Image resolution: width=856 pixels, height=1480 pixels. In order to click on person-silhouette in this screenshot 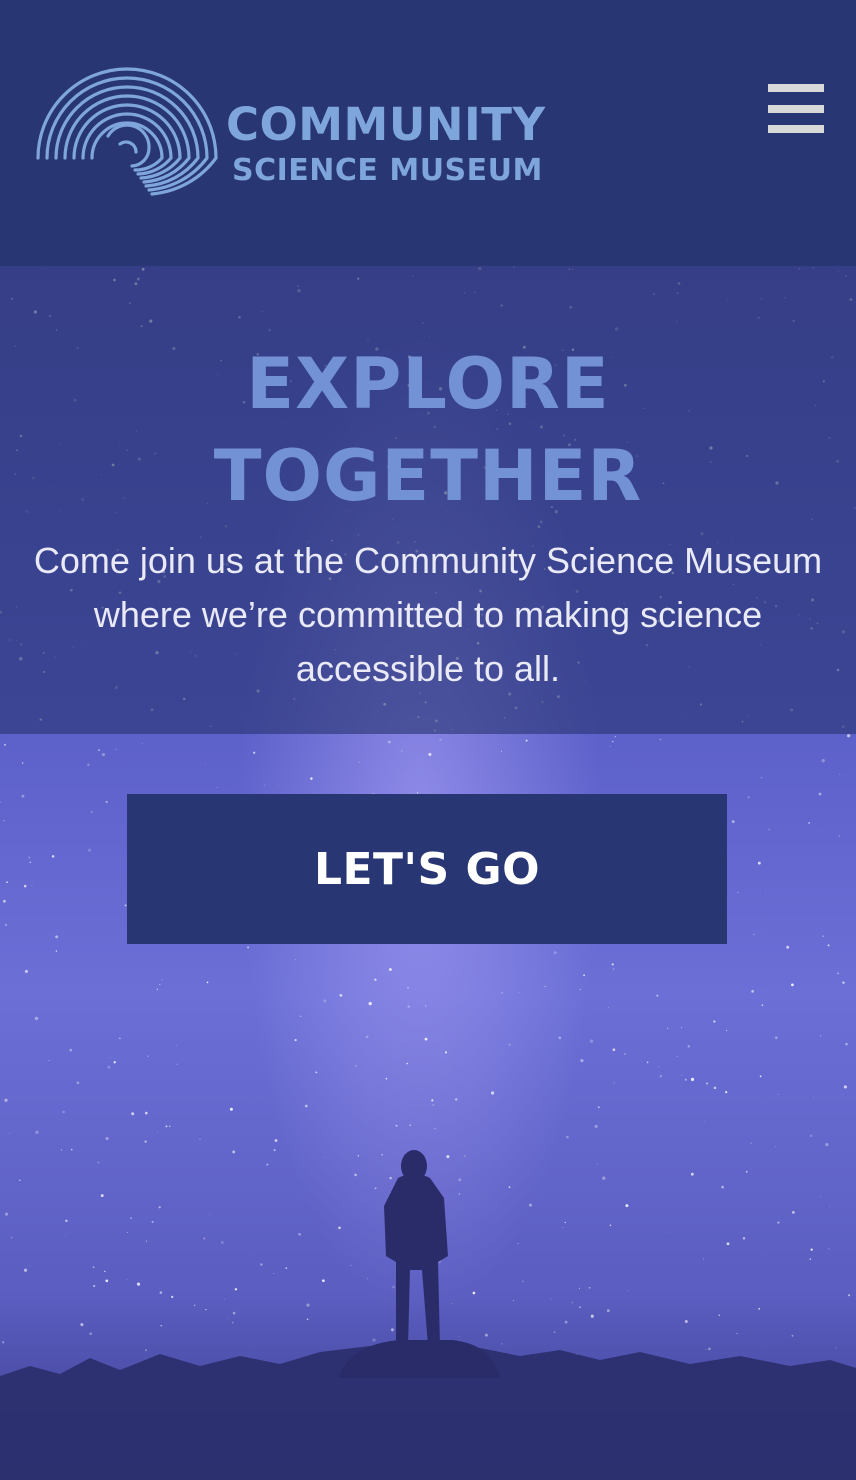, I will do `click(416, 1248)`.